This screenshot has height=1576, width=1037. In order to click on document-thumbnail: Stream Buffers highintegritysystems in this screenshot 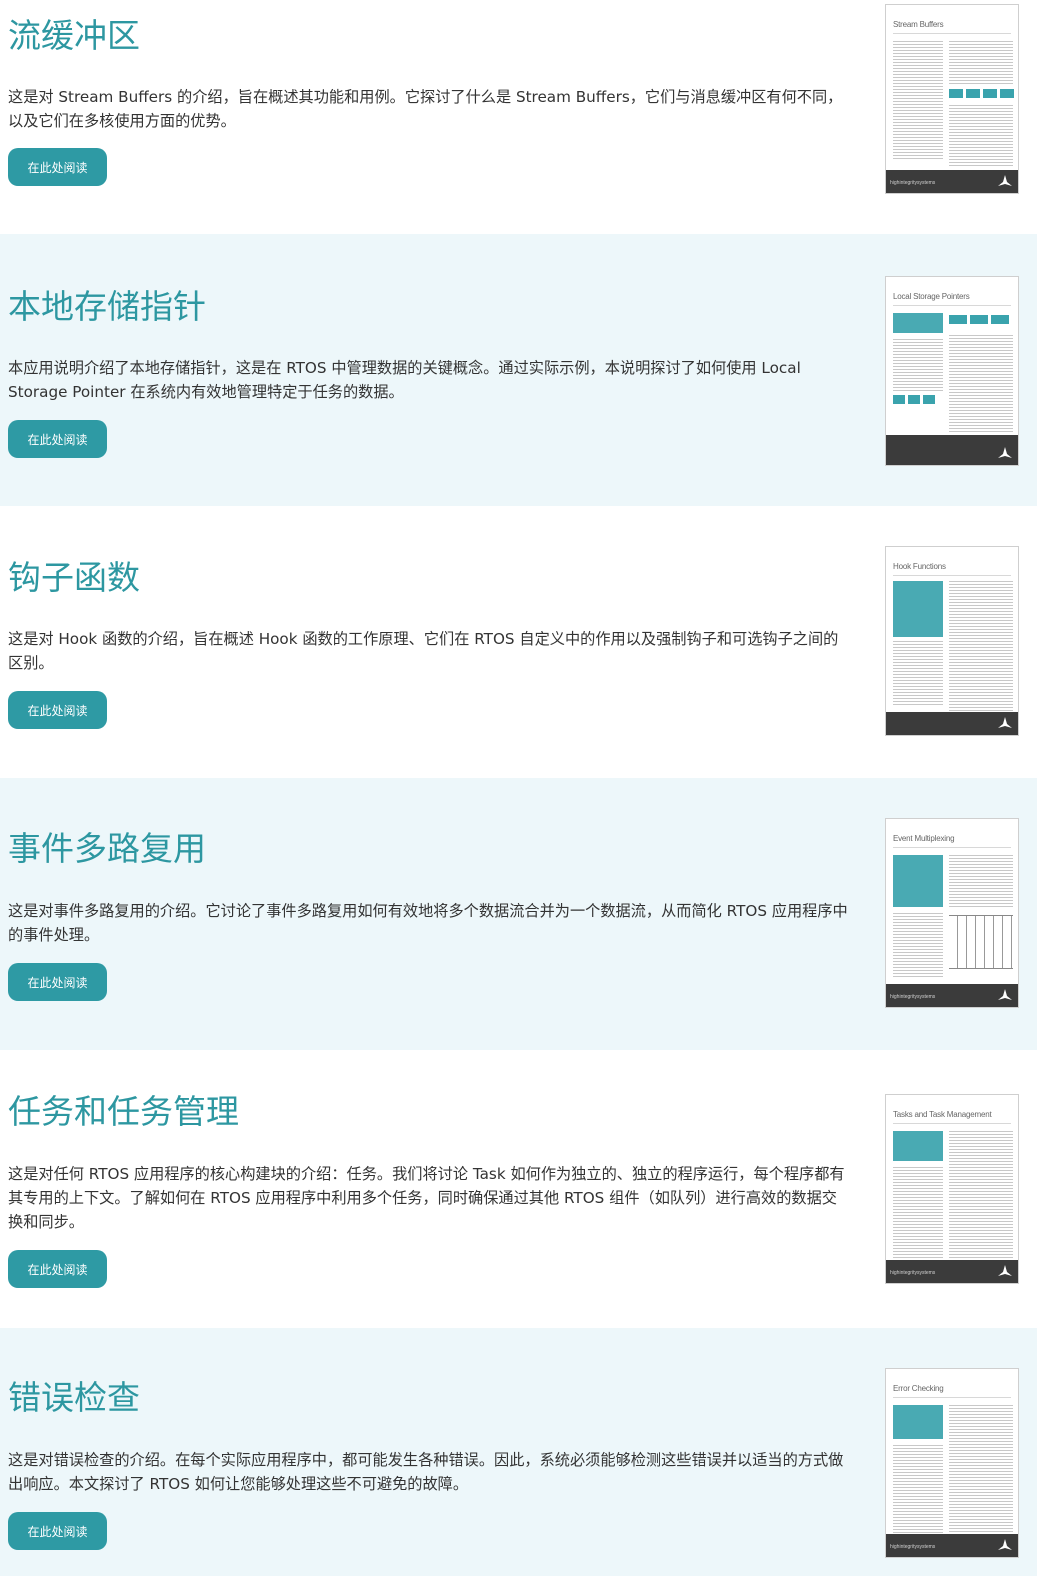, I will do `click(952, 99)`.